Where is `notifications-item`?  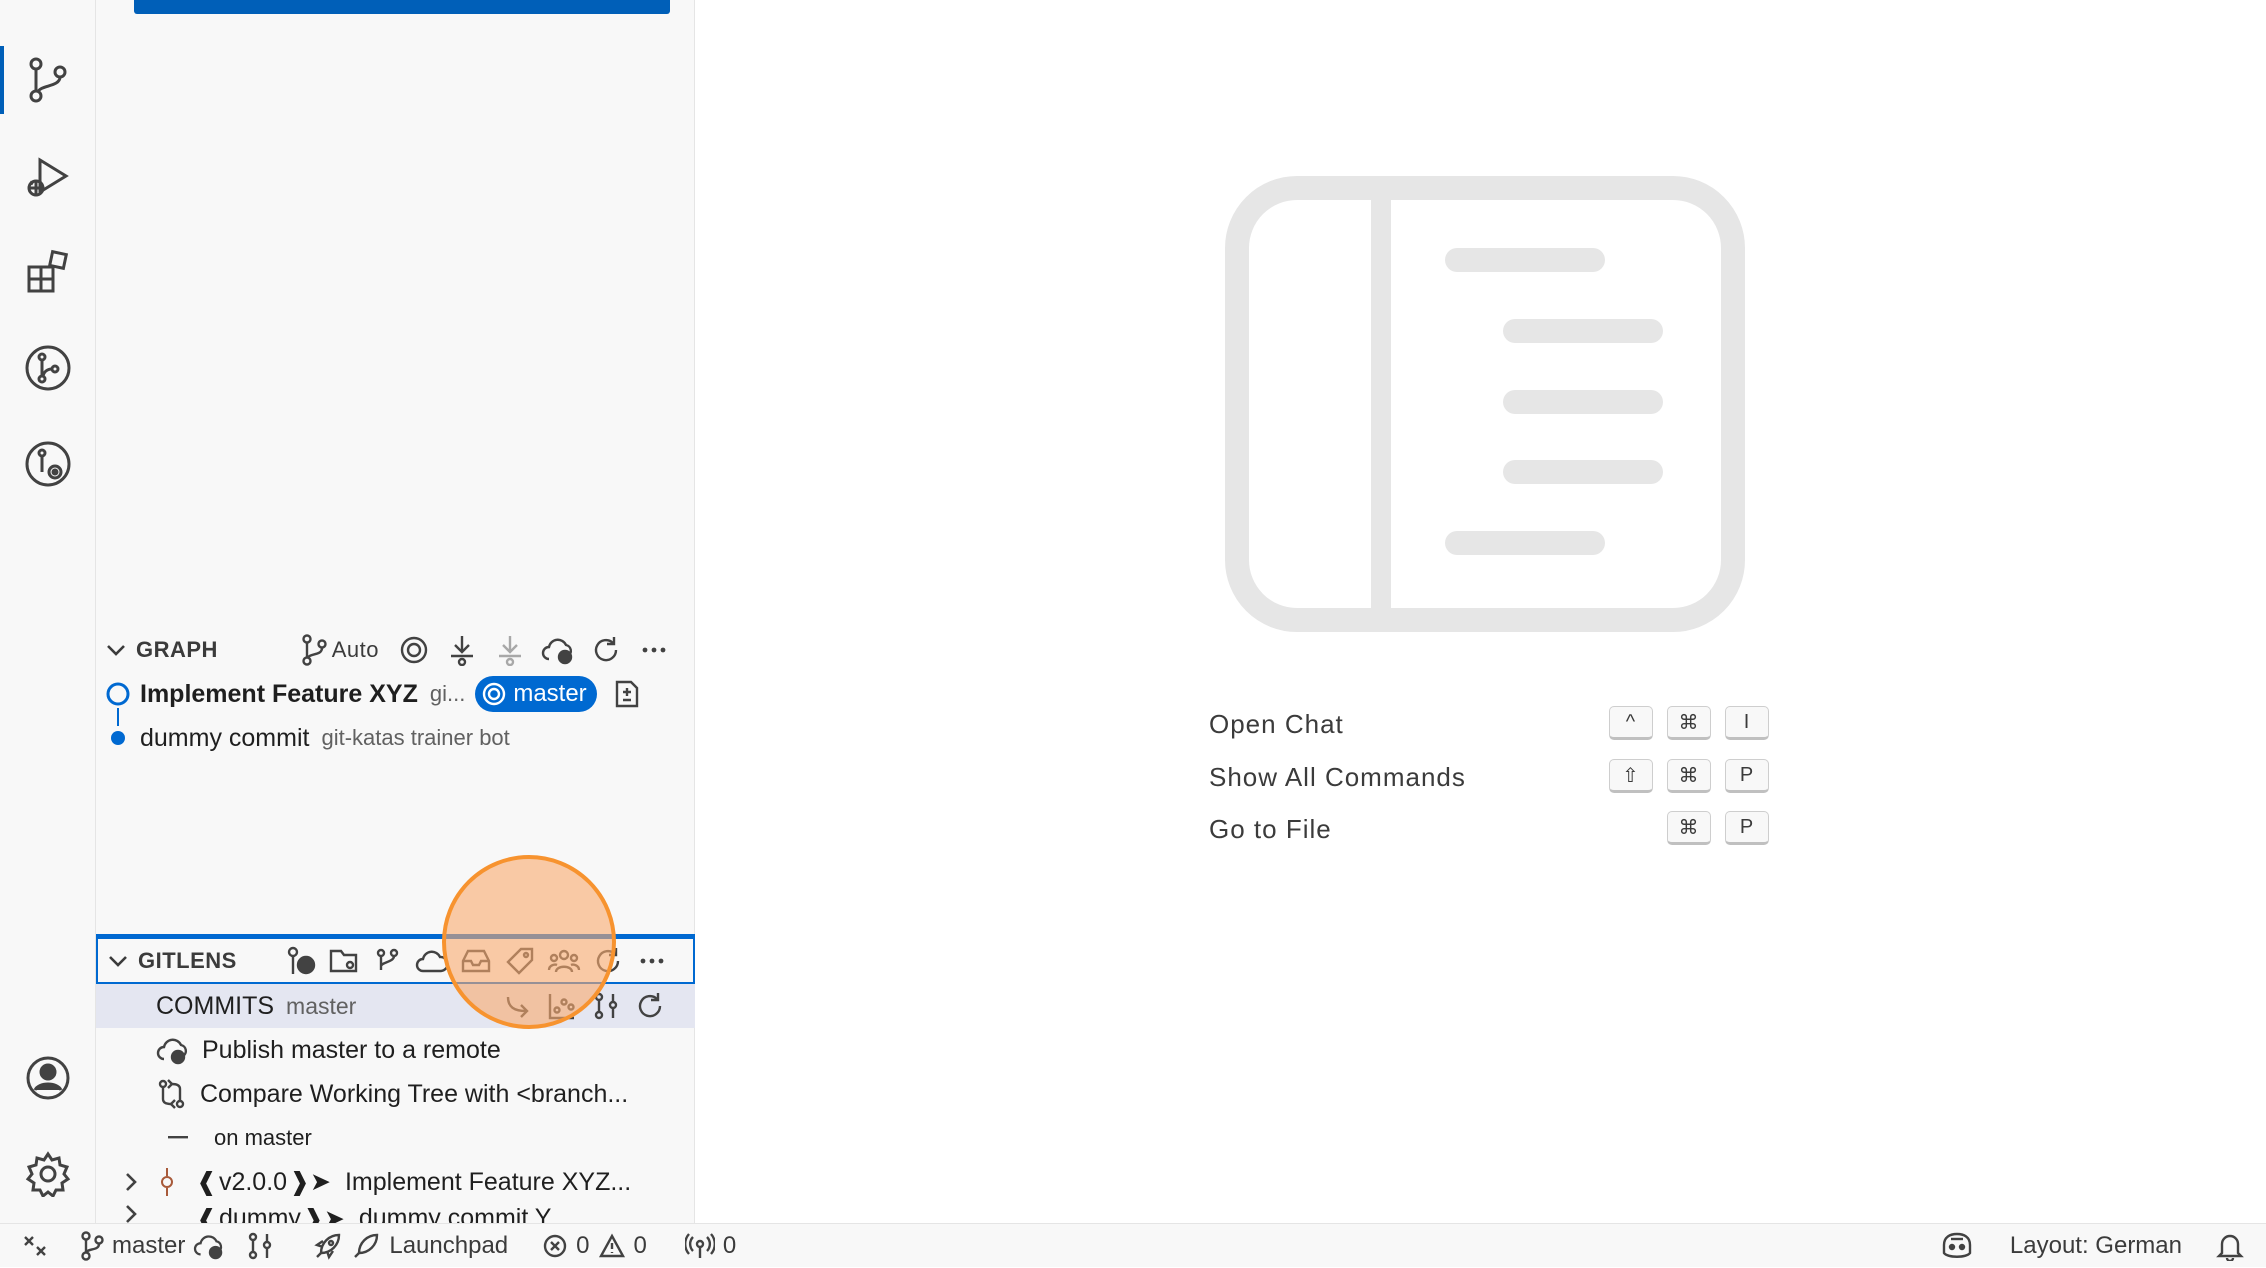
notifications-item is located at coordinates (2236, 1246).